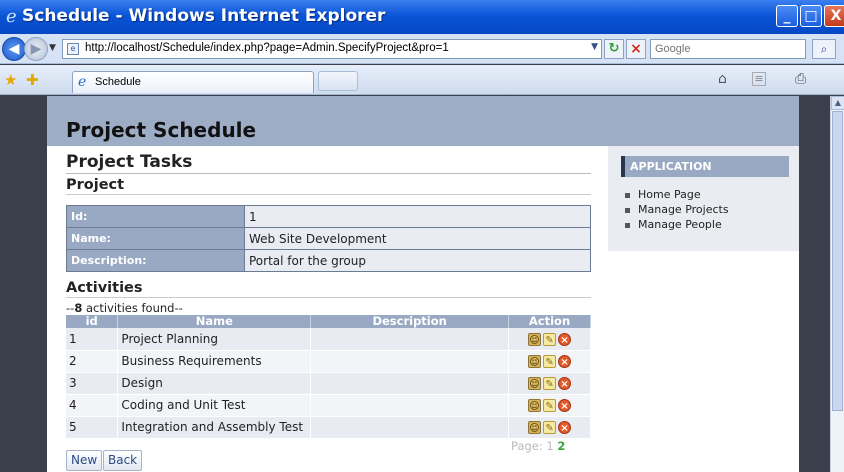  Describe the element at coordinates (132, 308) in the screenshot. I see `found-suffix: activities found--` at that location.